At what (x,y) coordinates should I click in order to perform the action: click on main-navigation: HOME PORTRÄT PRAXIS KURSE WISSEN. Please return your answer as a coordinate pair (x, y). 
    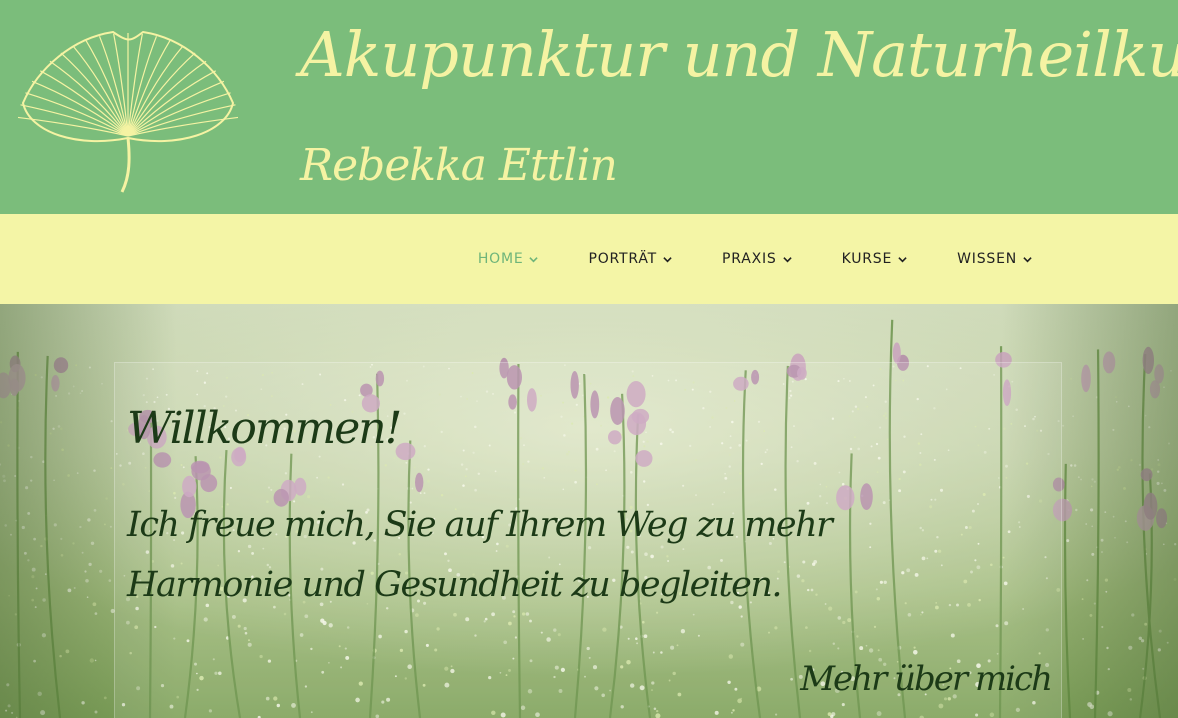
    Looking at the image, I should click on (589, 259).